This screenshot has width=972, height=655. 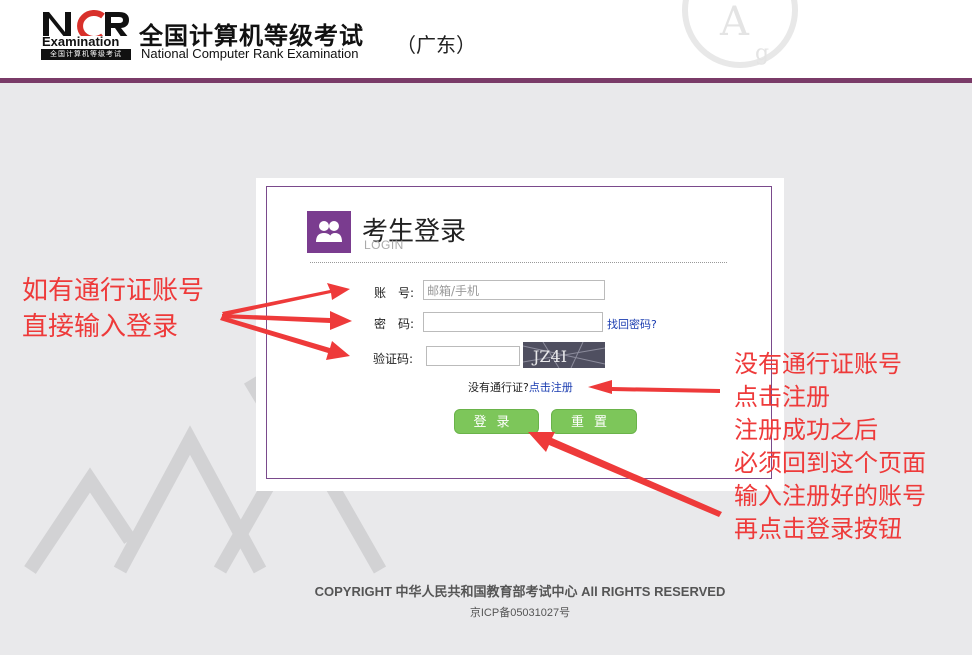 What do you see at coordinates (818, 529) in the screenshot?
I see `annotation-right-line: 再点击登录按钮` at bounding box center [818, 529].